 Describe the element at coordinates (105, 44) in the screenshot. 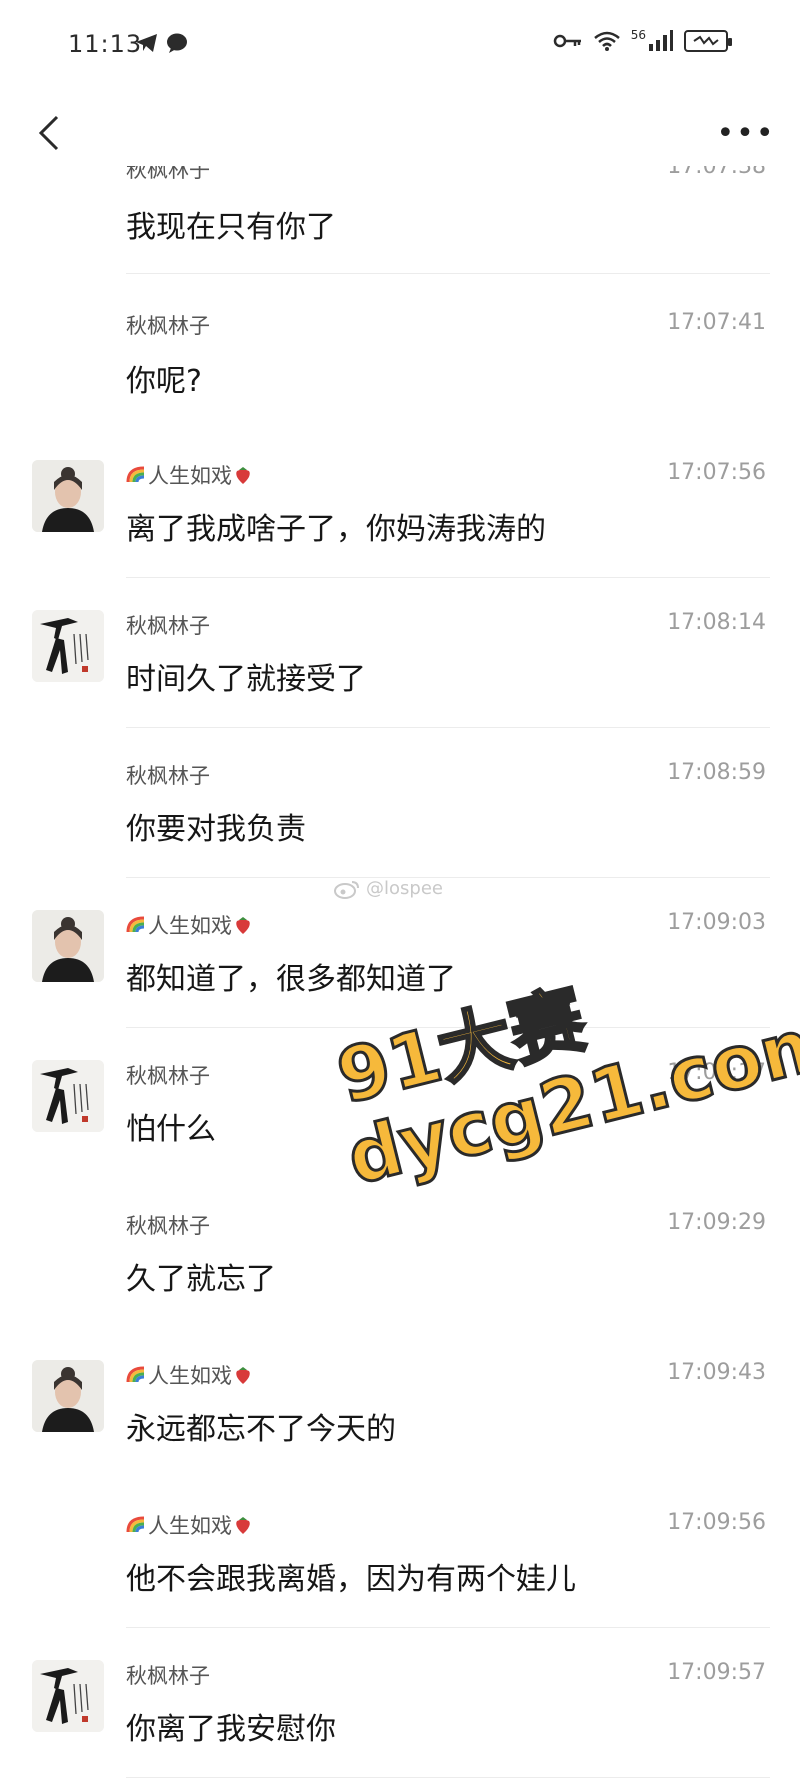

I see `status-time: 11:13` at that location.